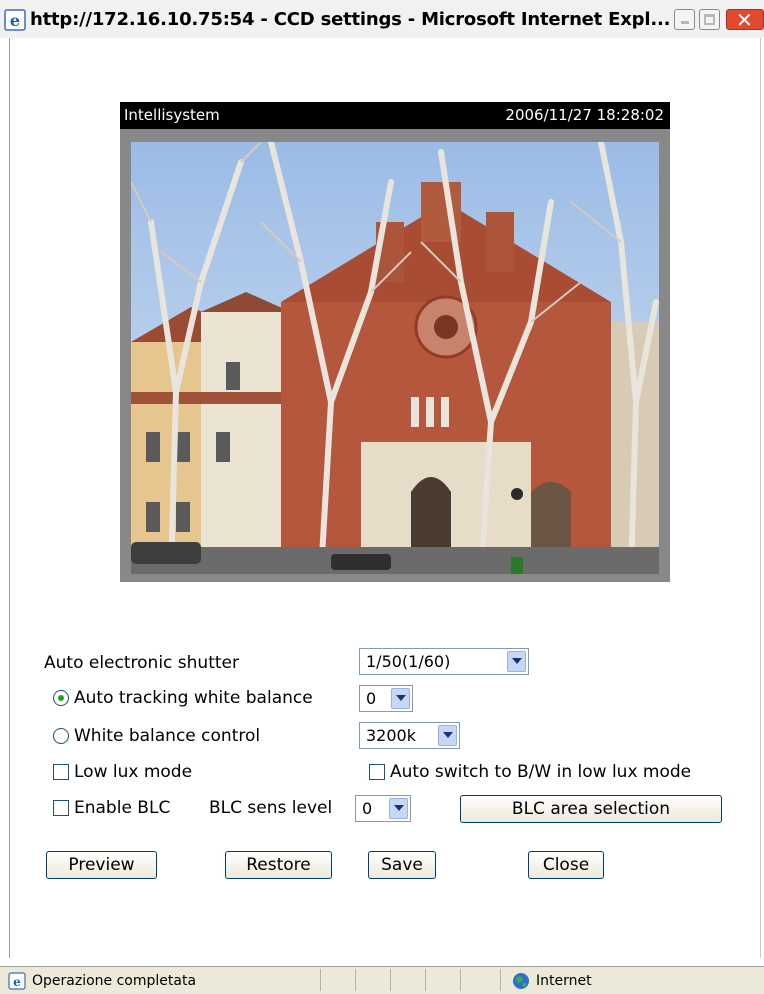 This screenshot has height=994, width=764. Describe the element at coordinates (408, 661) in the screenshot. I see `shutter-value: 1/50(1/60)` at that location.